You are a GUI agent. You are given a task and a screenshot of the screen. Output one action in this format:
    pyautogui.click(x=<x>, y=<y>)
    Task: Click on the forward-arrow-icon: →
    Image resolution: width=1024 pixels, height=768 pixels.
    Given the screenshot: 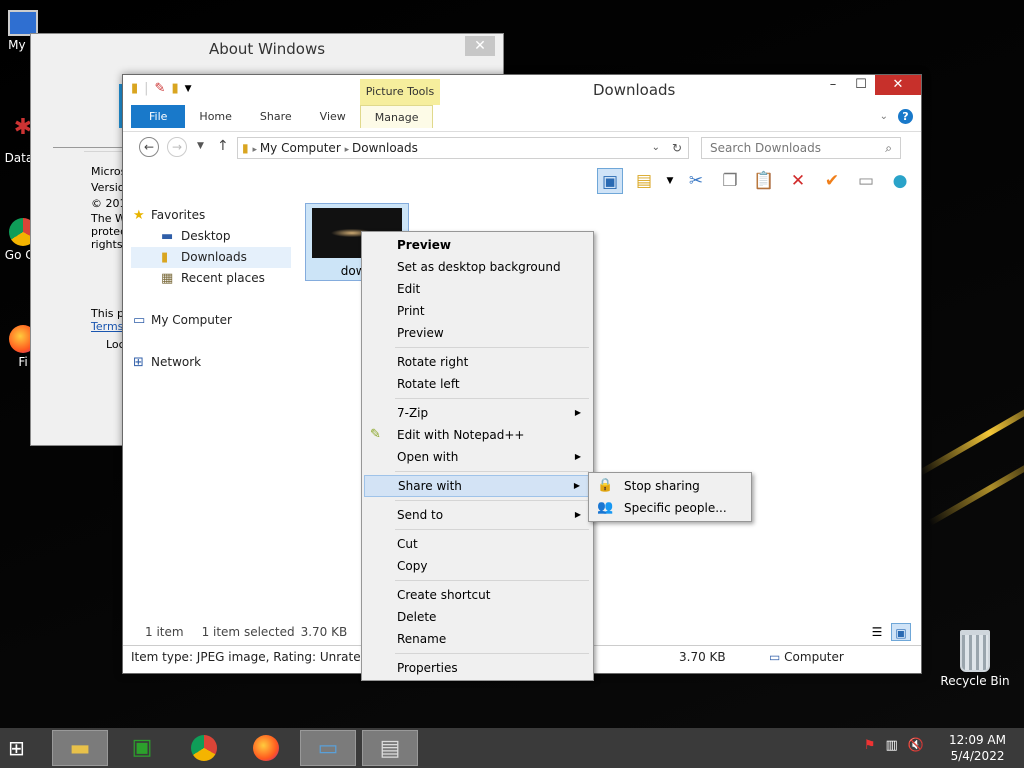 What is the action you would take?
    pyautogui.click(x=177, y=147)
    